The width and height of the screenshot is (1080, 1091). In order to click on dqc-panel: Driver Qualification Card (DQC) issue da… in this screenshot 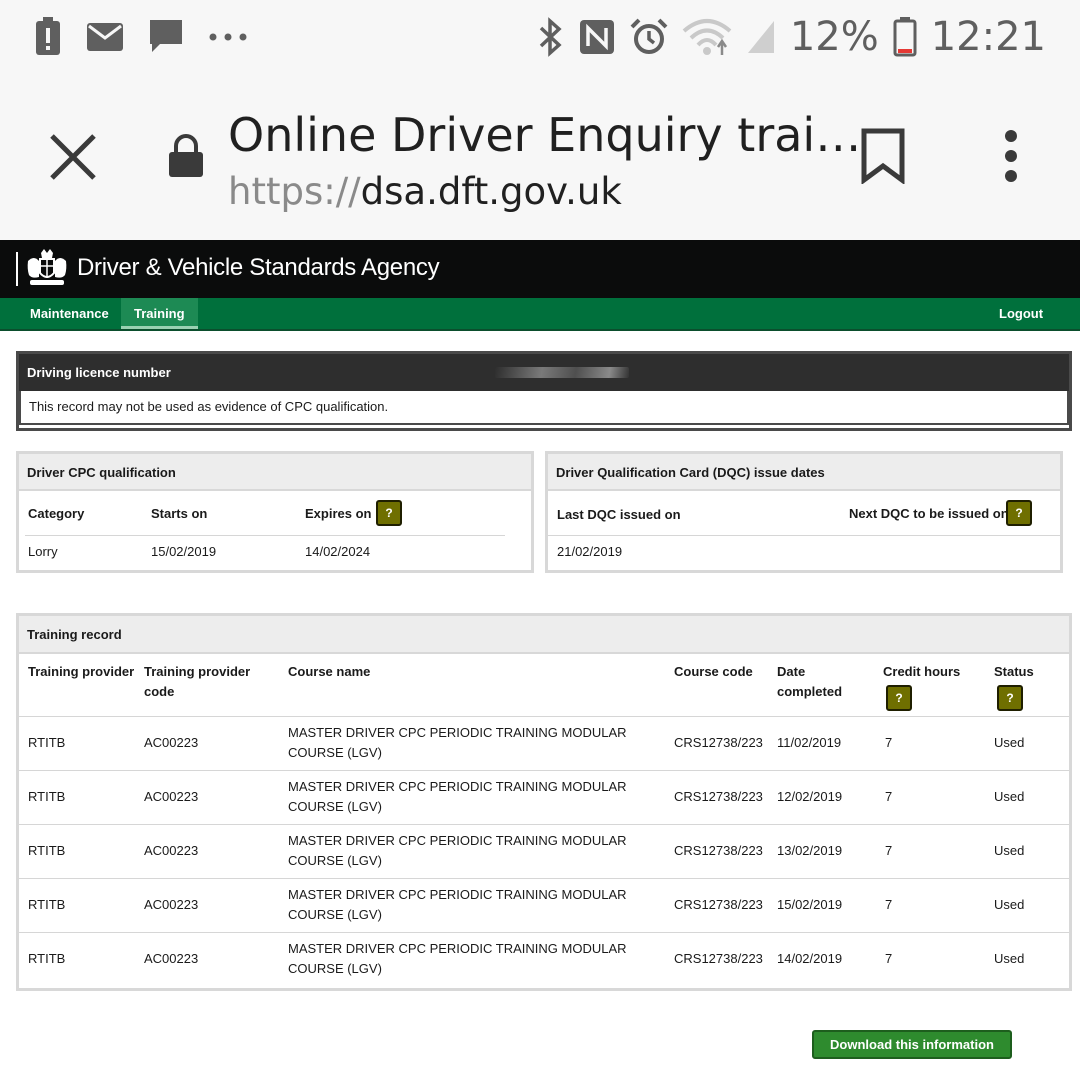, I will do `click(804, 512)`.